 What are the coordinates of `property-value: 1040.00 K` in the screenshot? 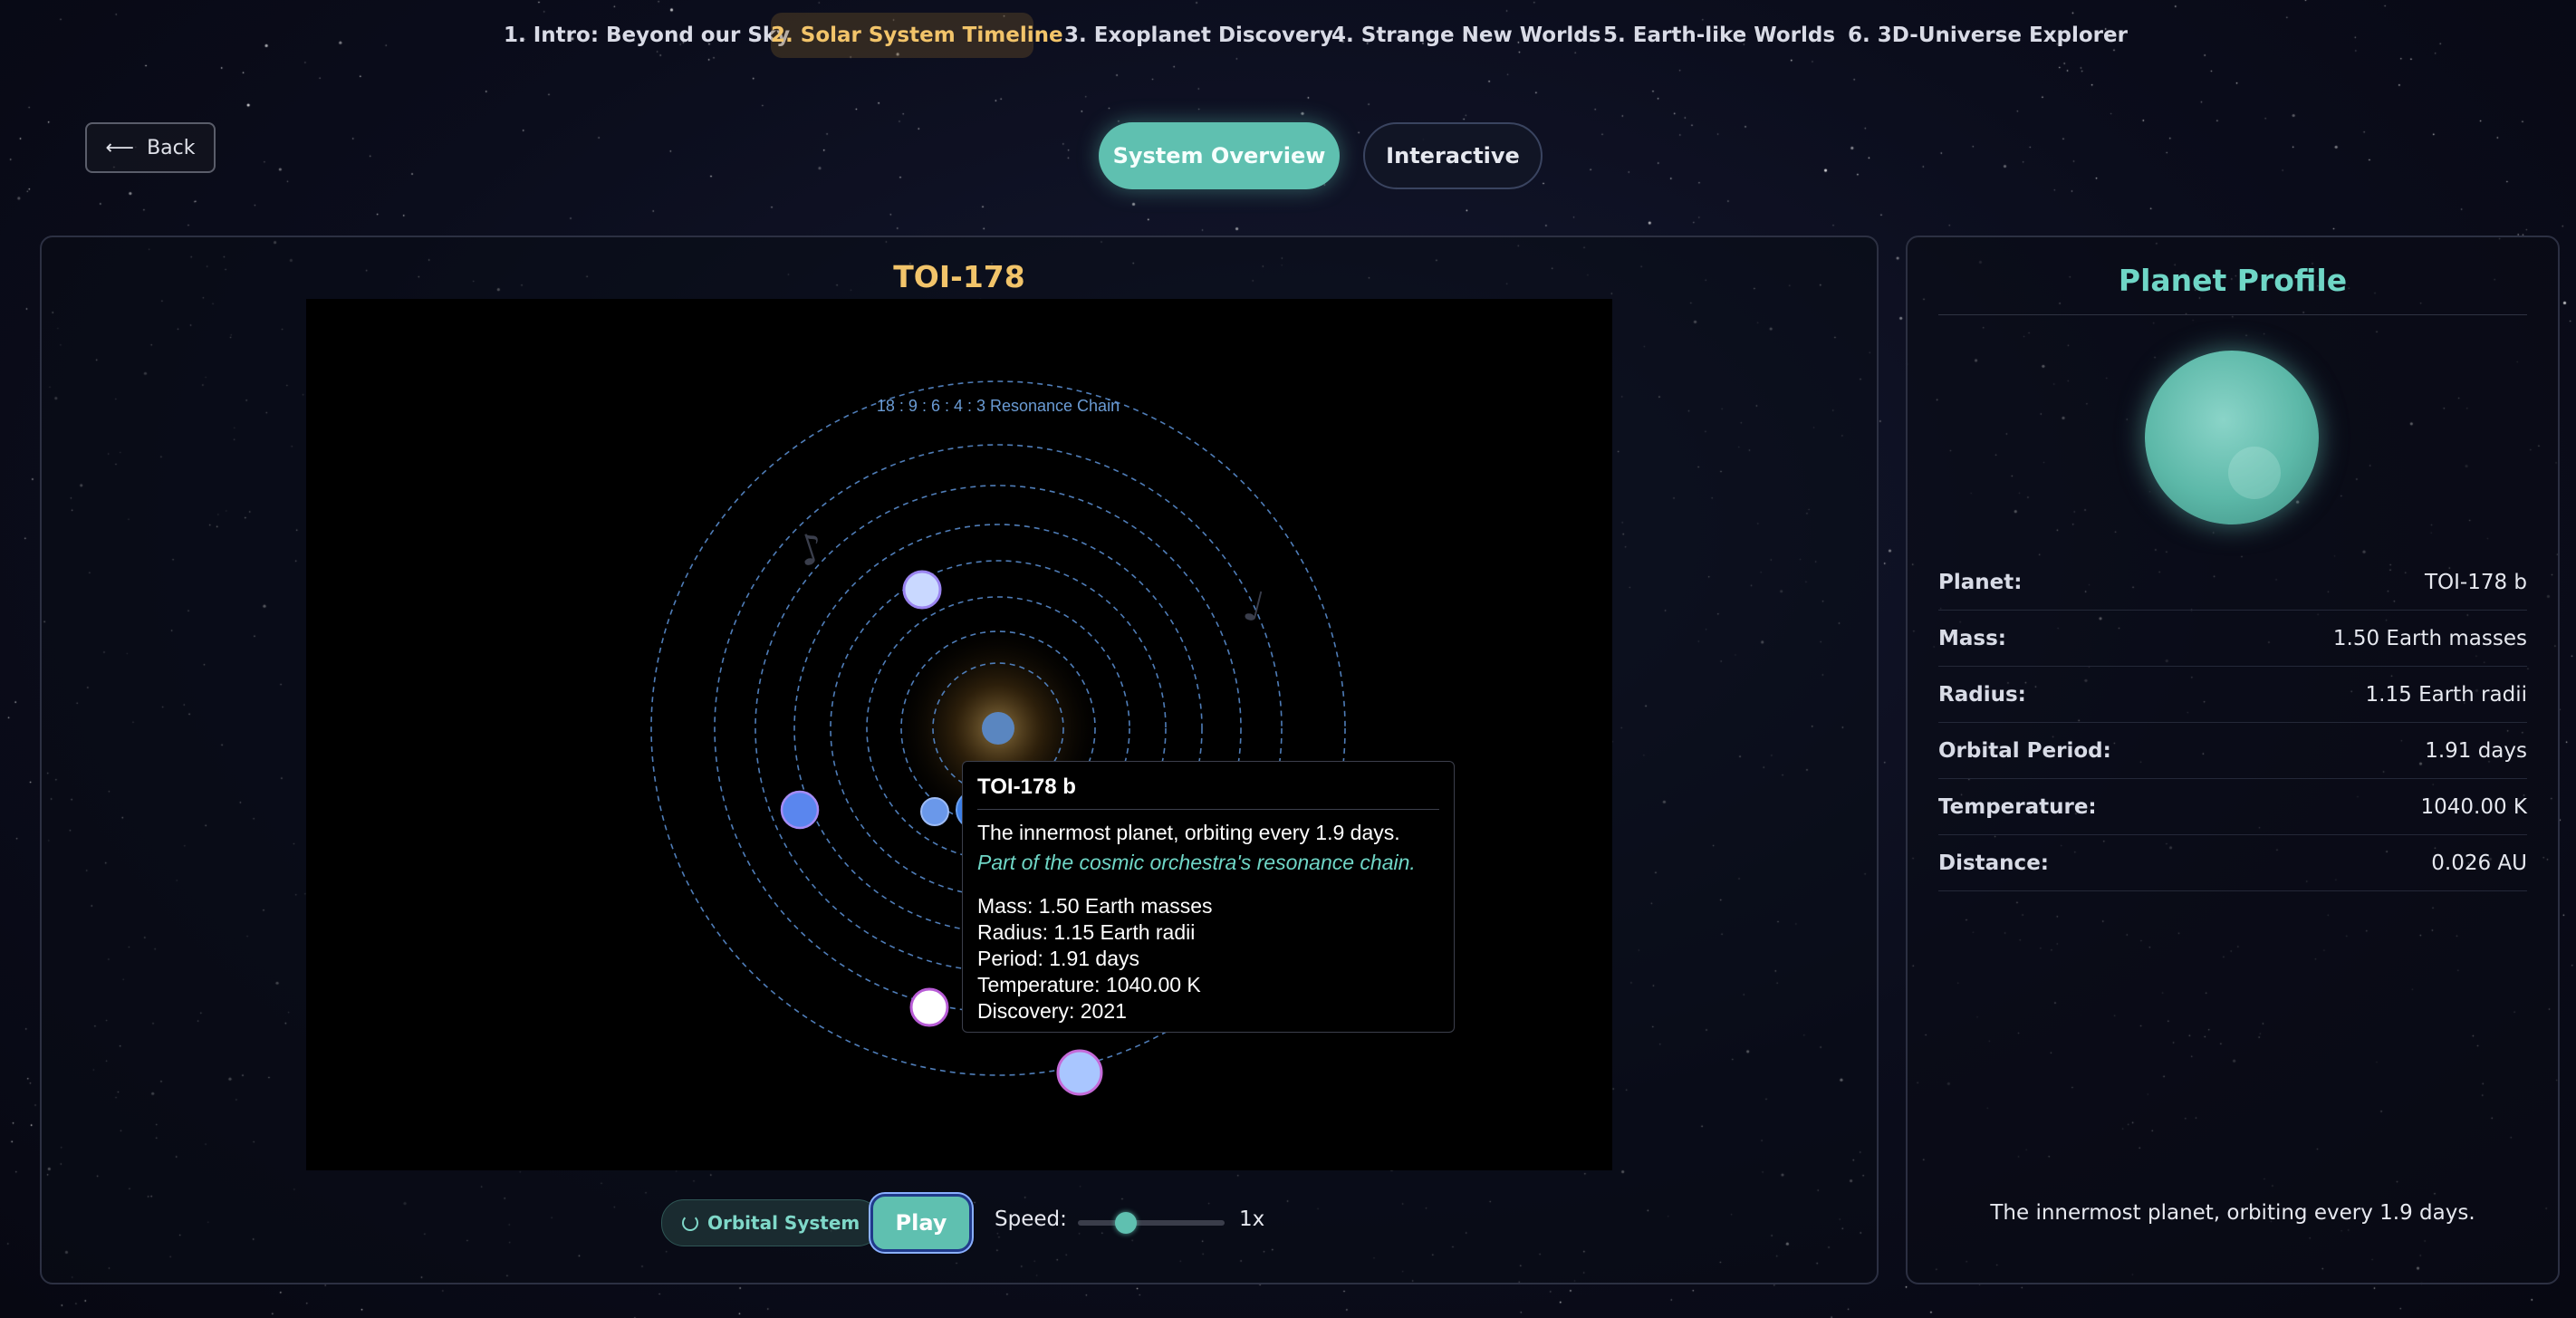 It's located at (2473, 806).